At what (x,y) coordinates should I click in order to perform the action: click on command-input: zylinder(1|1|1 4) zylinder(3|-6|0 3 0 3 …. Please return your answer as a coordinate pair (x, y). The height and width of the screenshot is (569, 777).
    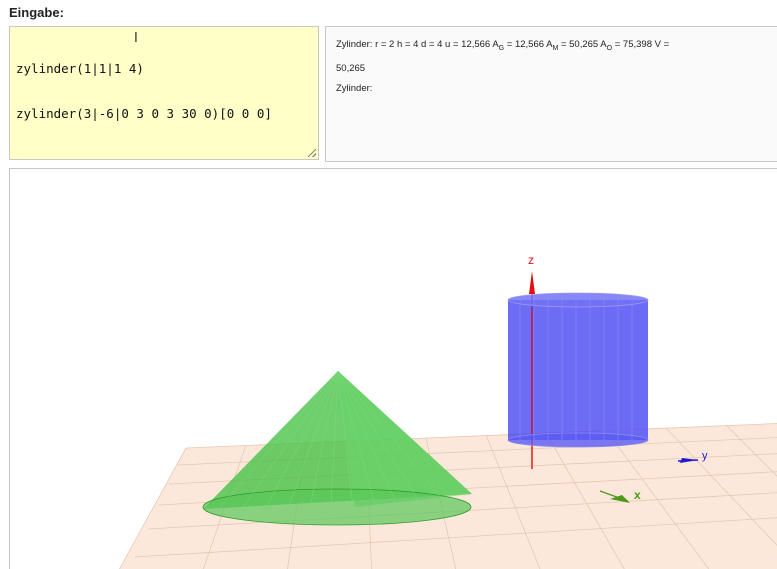
    Looking at the image, I should click on (164, 93).